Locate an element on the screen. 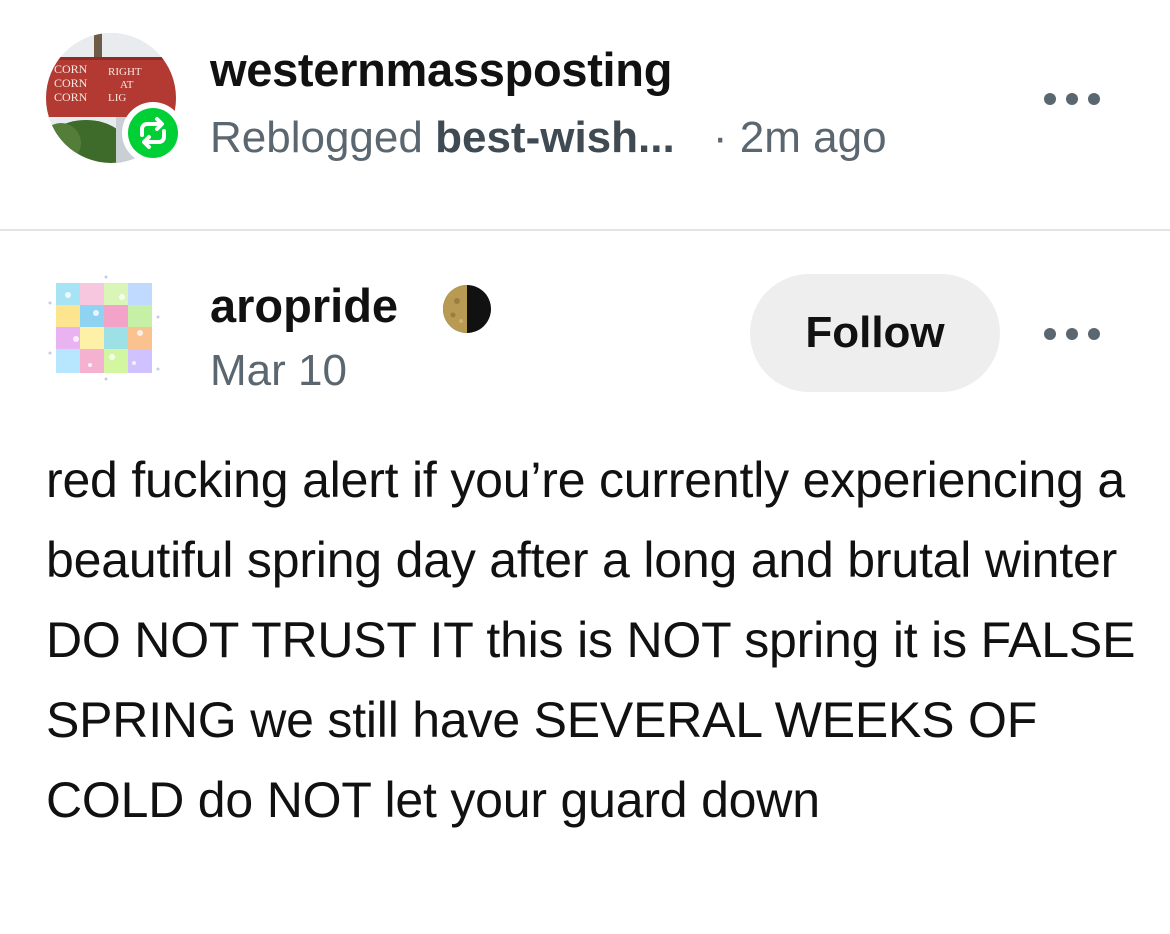 This screenshot has width=1170, height=934. moon-icon is located at coordinates (467, 309).